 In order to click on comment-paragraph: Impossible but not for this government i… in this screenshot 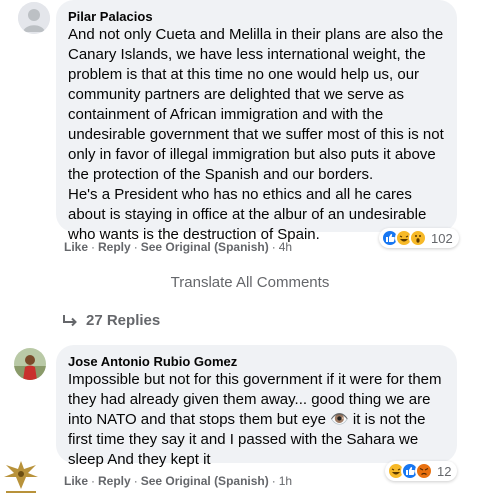, I will do `click(255, 419)`.